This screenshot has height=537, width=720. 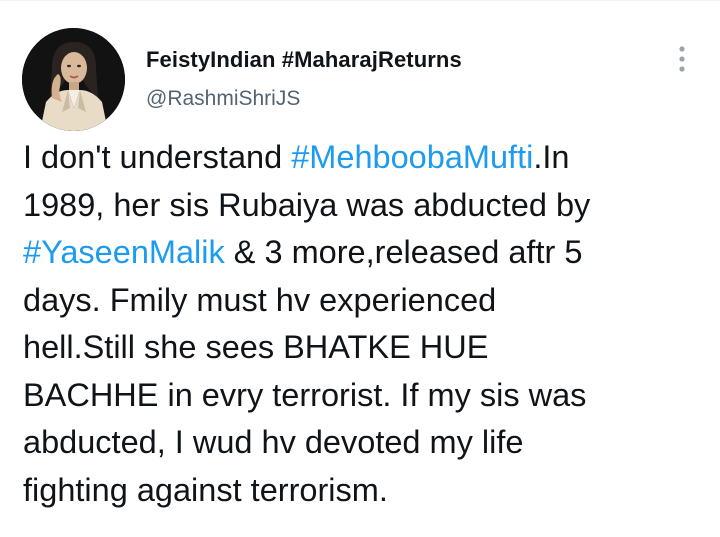 I want to click on avatar-image, so click(x=73, y=79).